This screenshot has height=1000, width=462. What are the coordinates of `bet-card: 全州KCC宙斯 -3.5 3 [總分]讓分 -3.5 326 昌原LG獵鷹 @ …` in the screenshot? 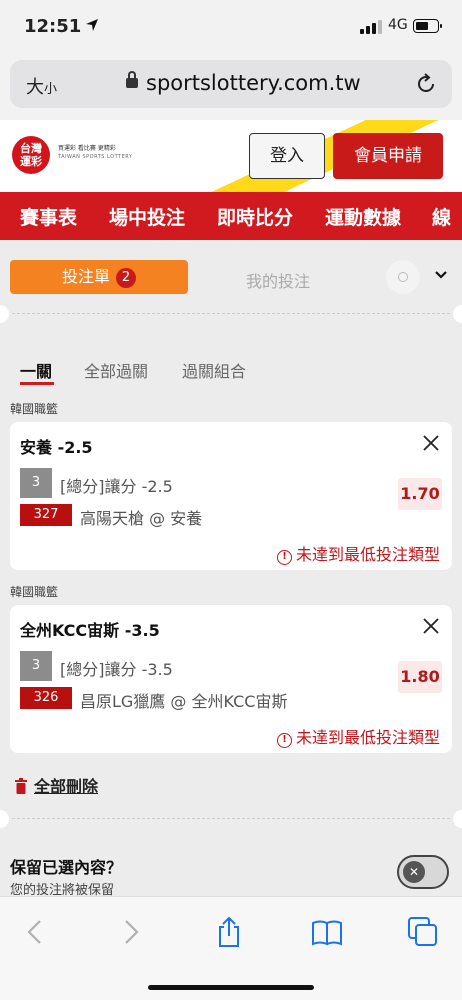 It's located at (231, 679).